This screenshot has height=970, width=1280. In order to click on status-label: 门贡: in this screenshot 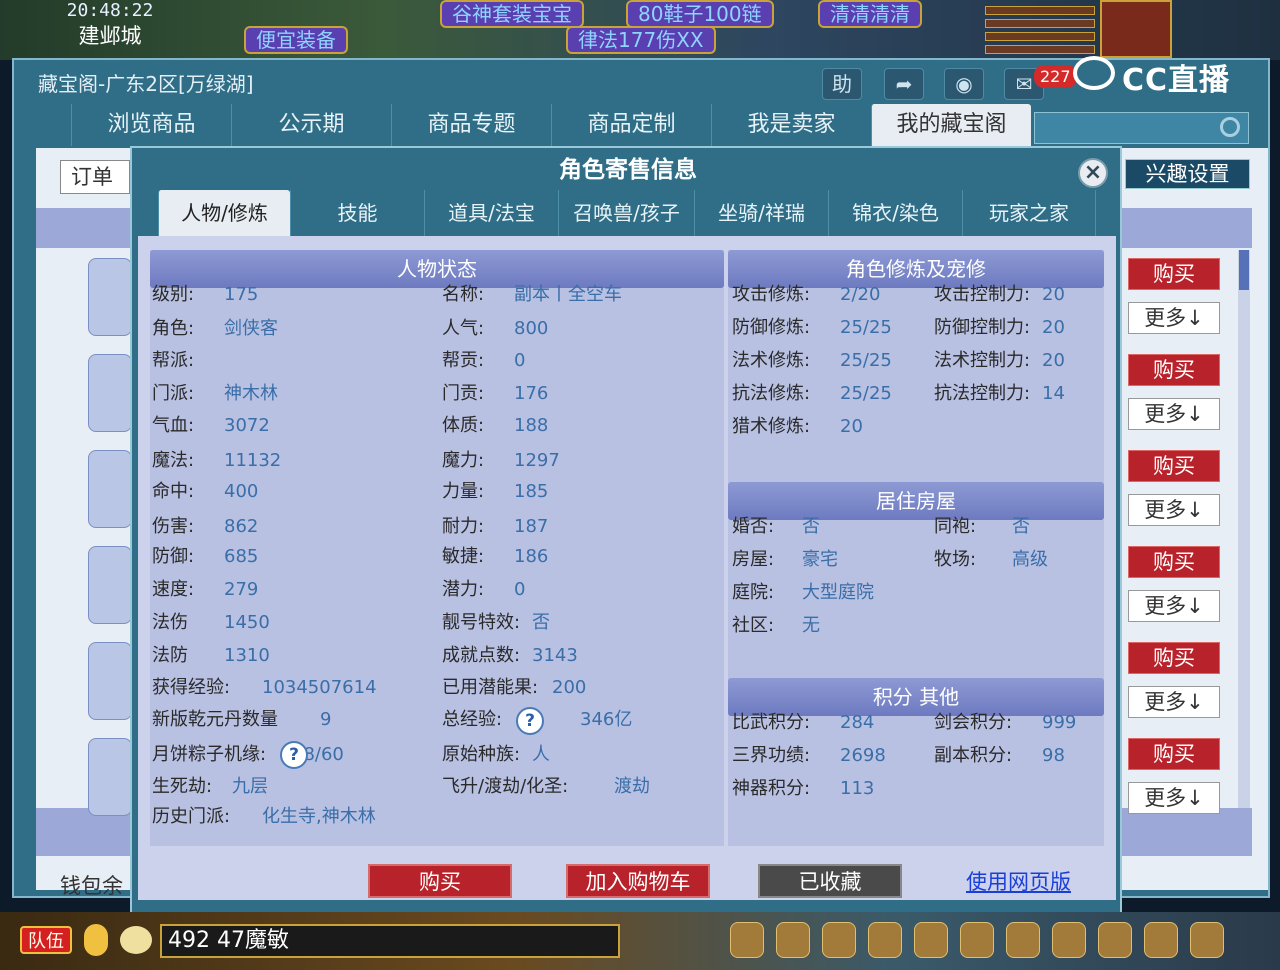, I will do `click(463, 393)`.